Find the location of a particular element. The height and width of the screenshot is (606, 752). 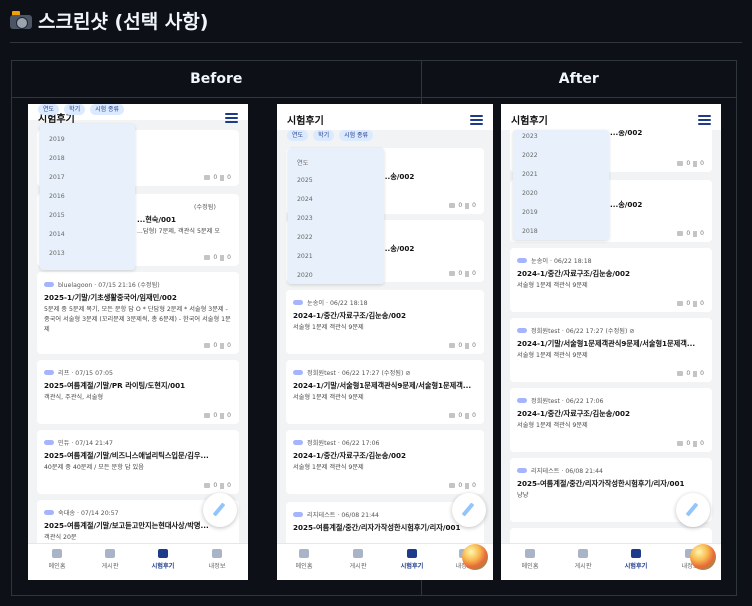

card-meta: 정희원test · 06/22 17:06 is located at coordinates (560, 400).